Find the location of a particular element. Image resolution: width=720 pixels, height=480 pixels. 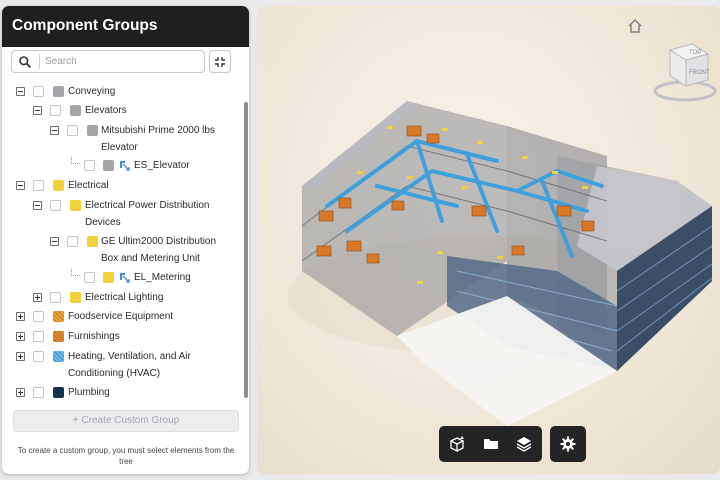

tree-node-electrical: Electrical is located at coordinates (121, 185).